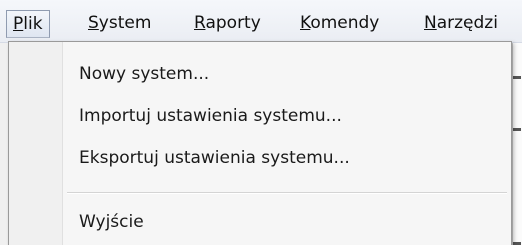 The width and height of the screenshot is (522, 245). What do you see at coordinates (200, 23) in the screenshot?
I see `menu-raporty-mnemonic: R` at bounding box center [200, 23].